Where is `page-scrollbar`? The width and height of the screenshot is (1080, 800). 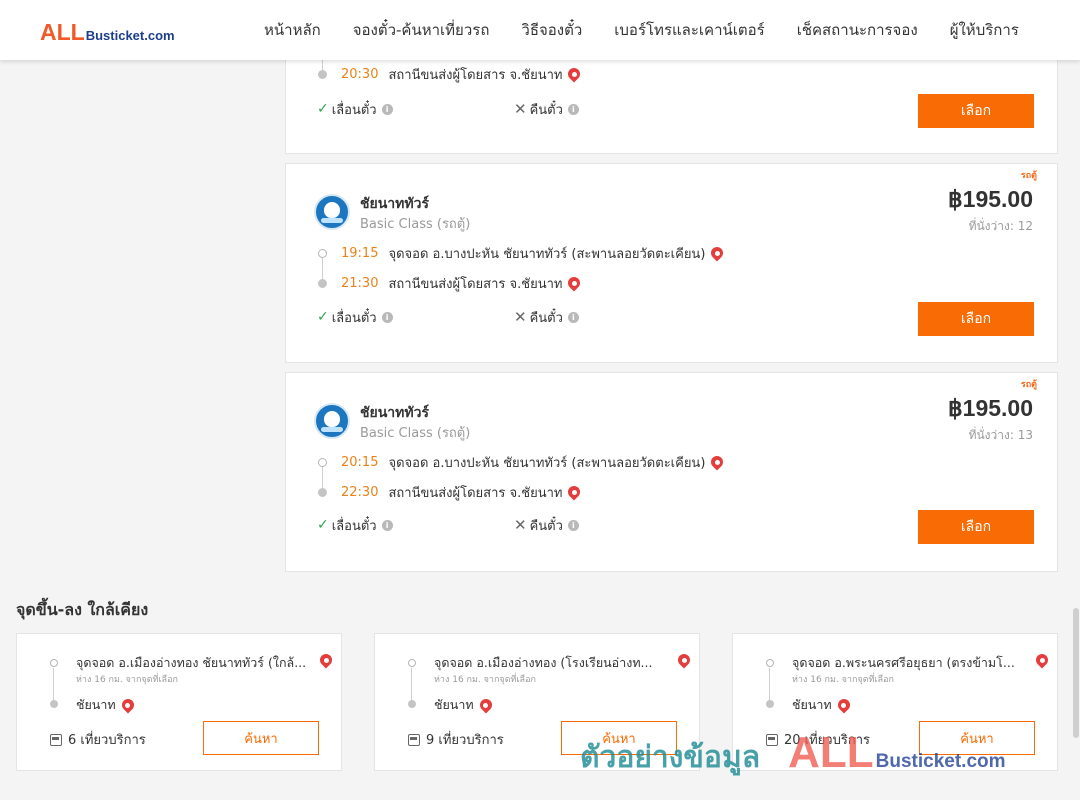
page-scrollbar is located at coordinates (1076, 430).